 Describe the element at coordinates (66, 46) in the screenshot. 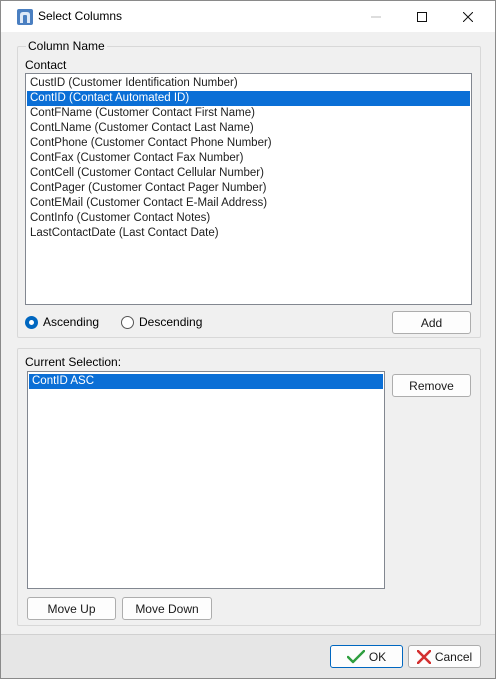

I see `column-name-legend: Column Name` at that location.